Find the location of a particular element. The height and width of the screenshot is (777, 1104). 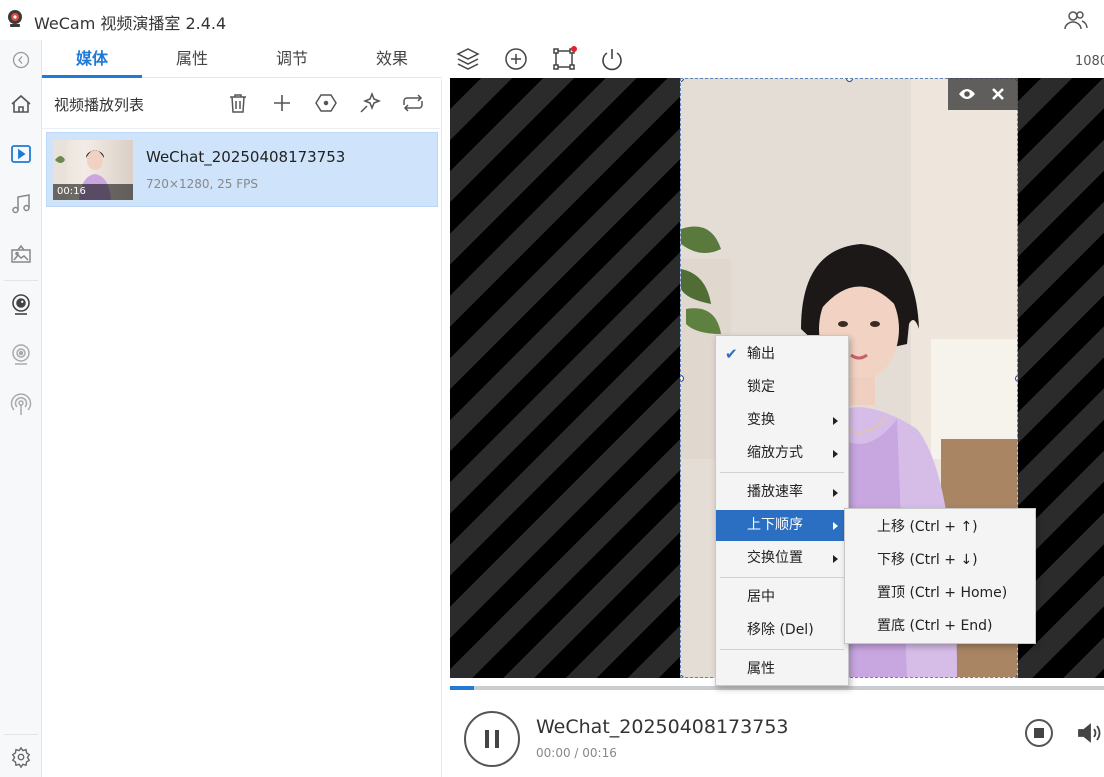

tab-properties: 属性 is located at coordinates (192, 59).